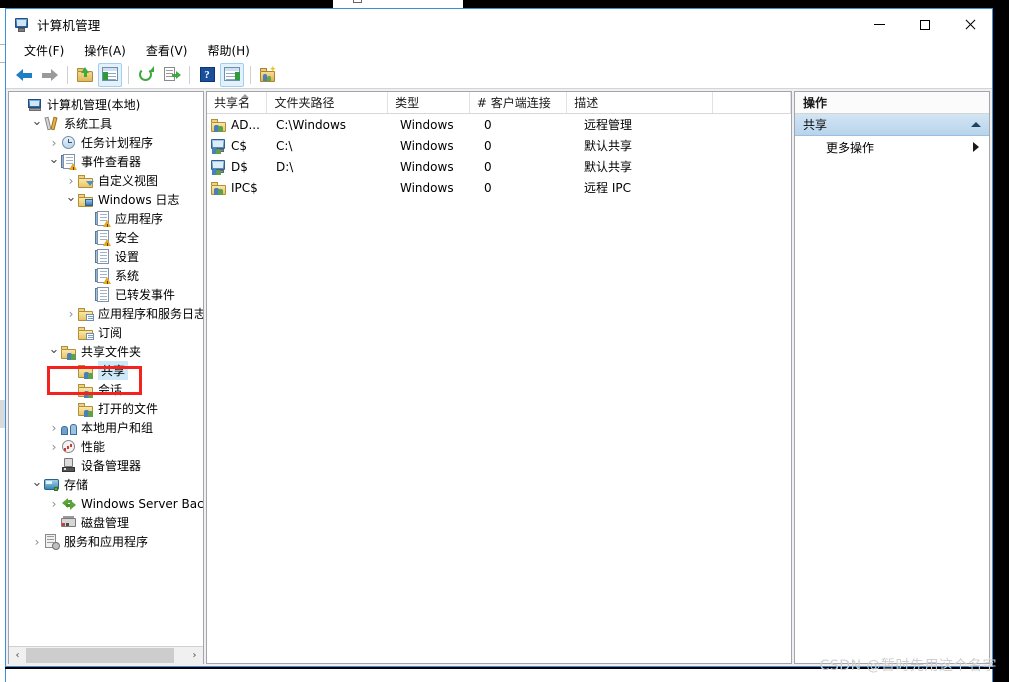  I want to click on tree-item-setup-log: 设置, so click(106, 256).